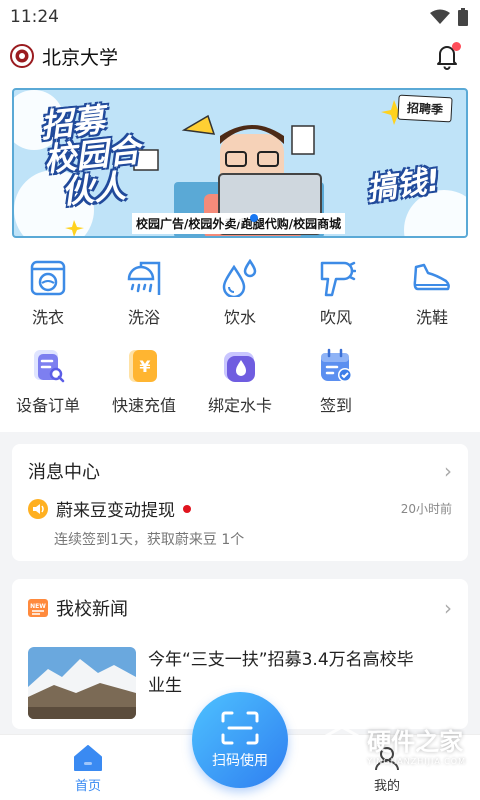 The height and width of the screenshot is (800, 480). Describe the element at coordinates (64, 472) in the screenshot. I see `message-center-title: 消息中心` at that location.